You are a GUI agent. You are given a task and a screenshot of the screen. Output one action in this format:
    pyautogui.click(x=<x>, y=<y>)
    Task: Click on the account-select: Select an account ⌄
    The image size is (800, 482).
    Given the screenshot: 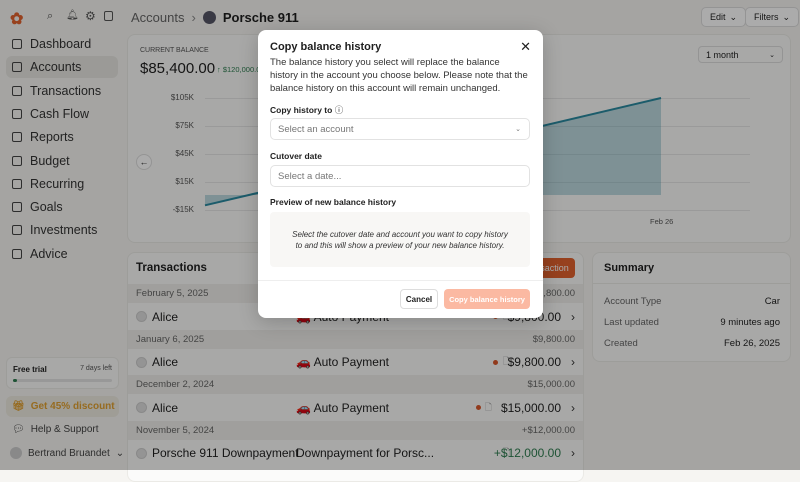 What is the action you would take?
    pyautogui.click(x=400, y=129)
    